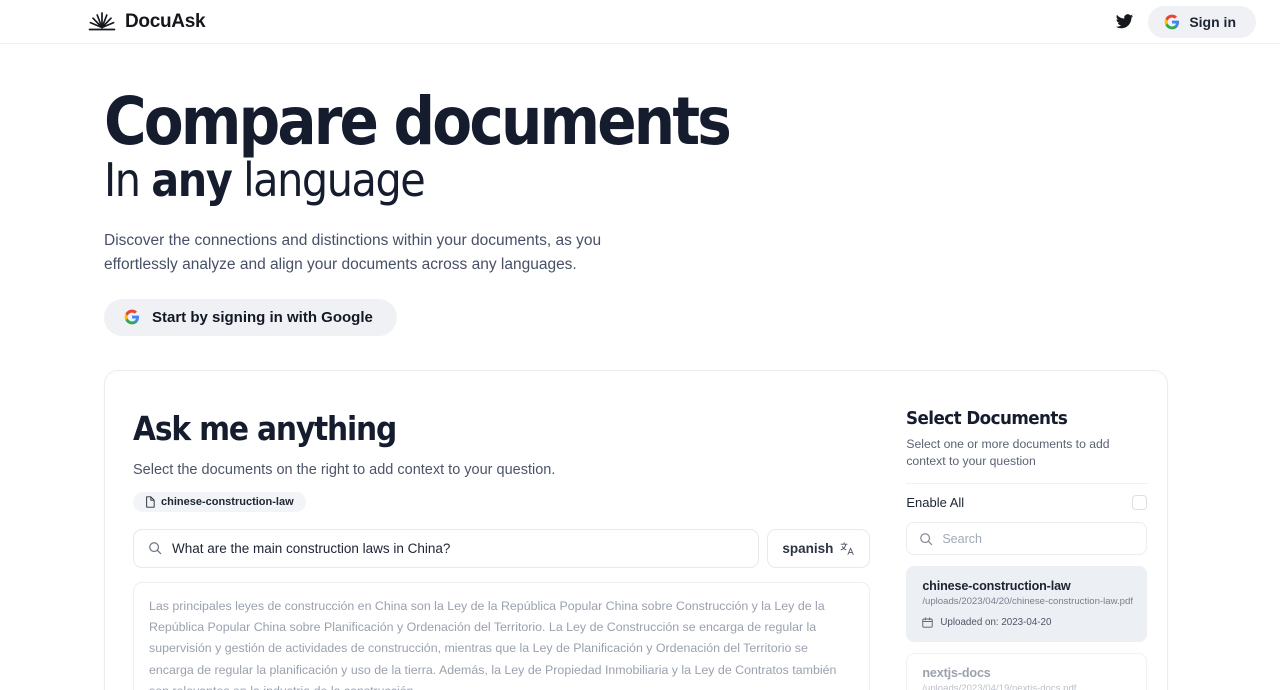 This screenshot has width=1280, height=690. I want to click on brand: DocuAsk, so click(147, 21).